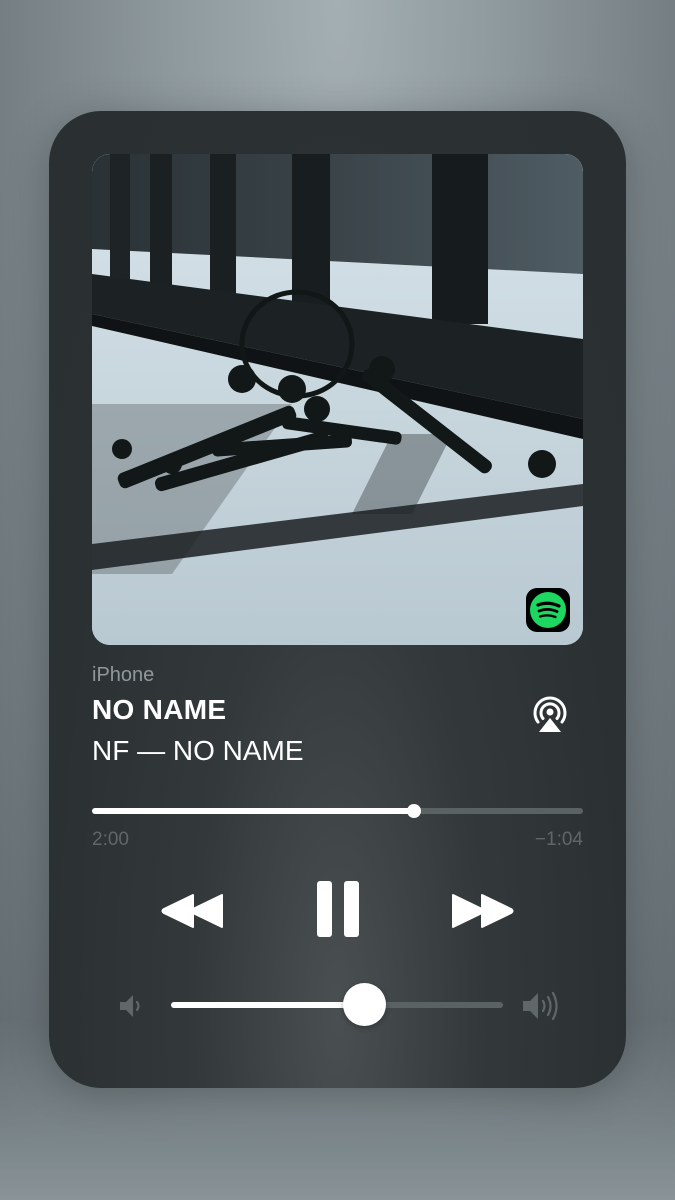 The width and height of the screenshot is (675, 1200). Describe the element at coordinates (544, 1006) in the screenshot. I see `volume-high-icon` at that location.